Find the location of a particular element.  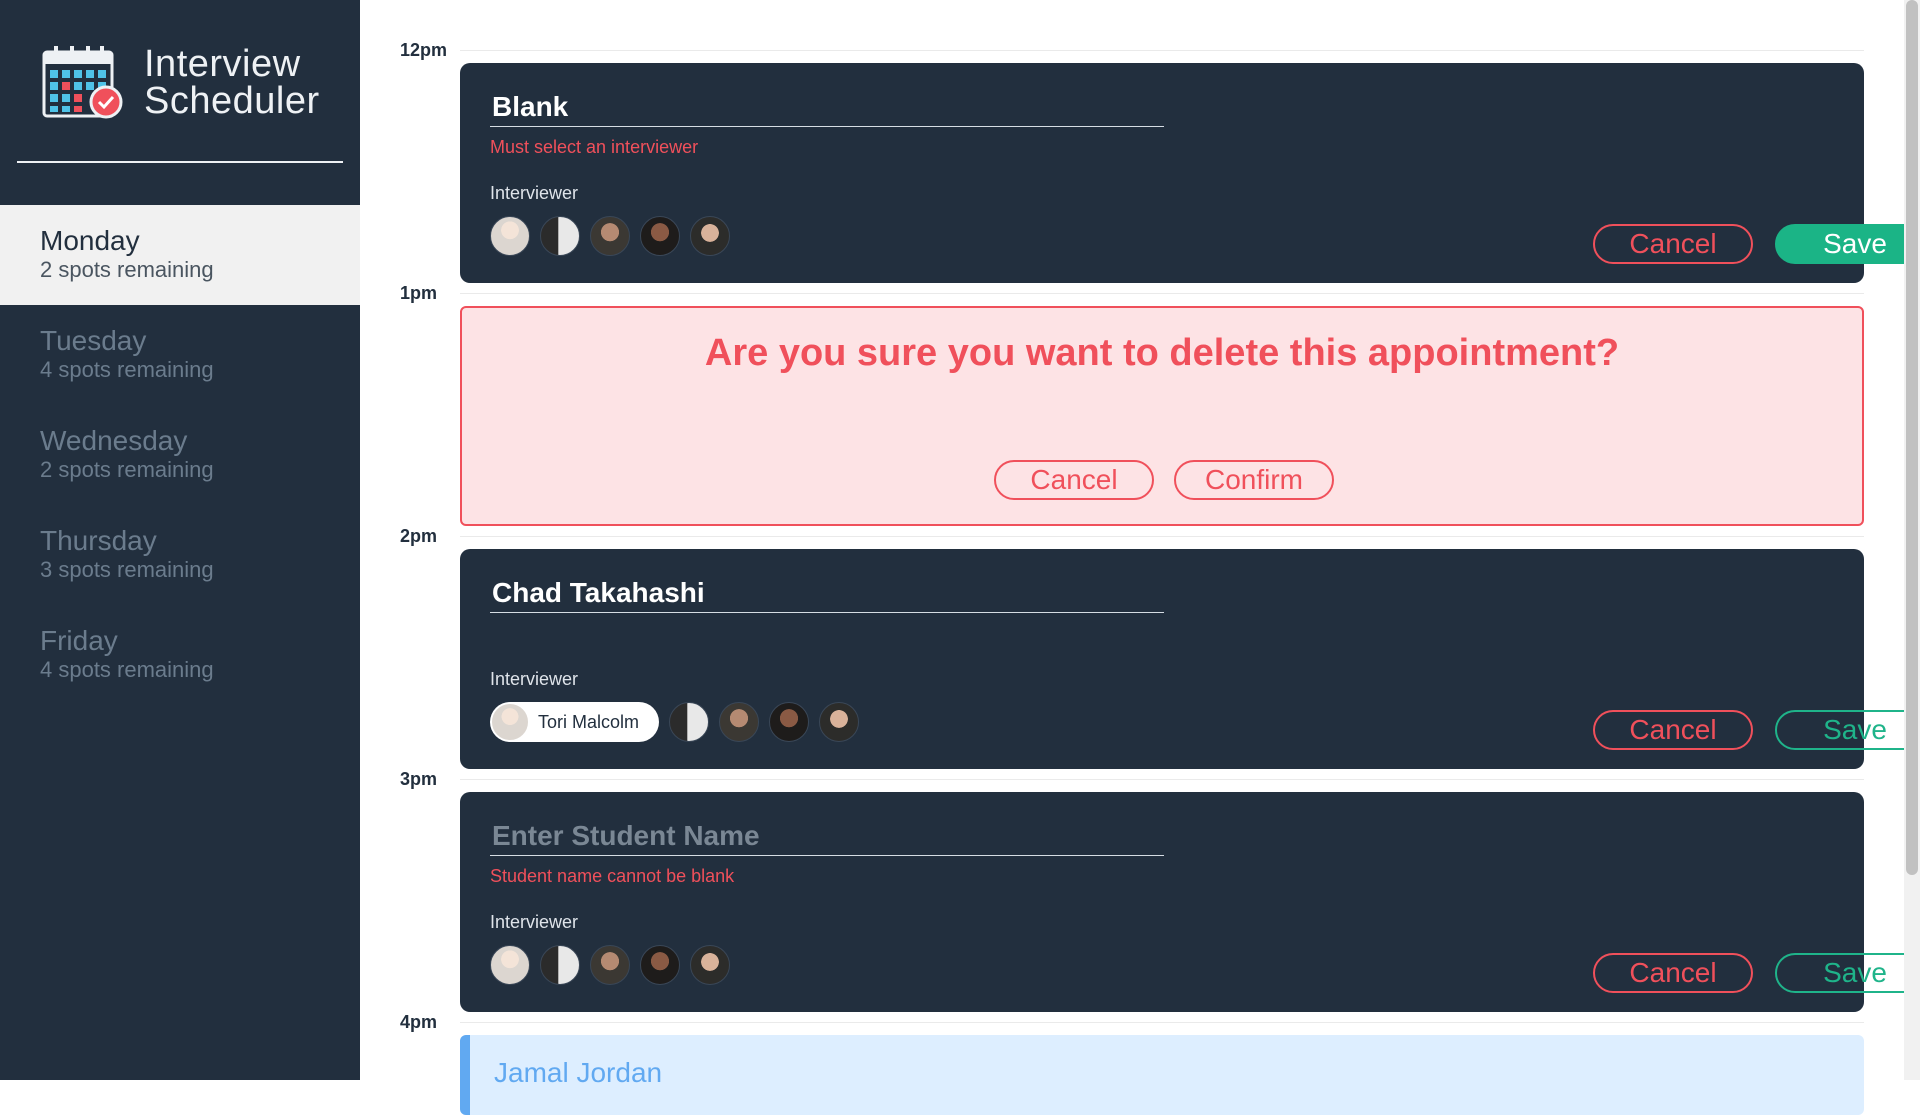

interviewer-list: Tori Malcolm is located at coordinates (679, 722).